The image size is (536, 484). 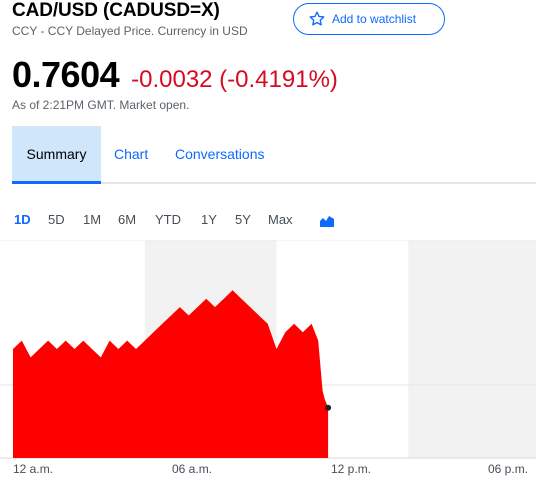 What do you see at coordinates (127, 219) in the screenshot?
I see `range-6m: 6M` at bounding box center [127, 219].